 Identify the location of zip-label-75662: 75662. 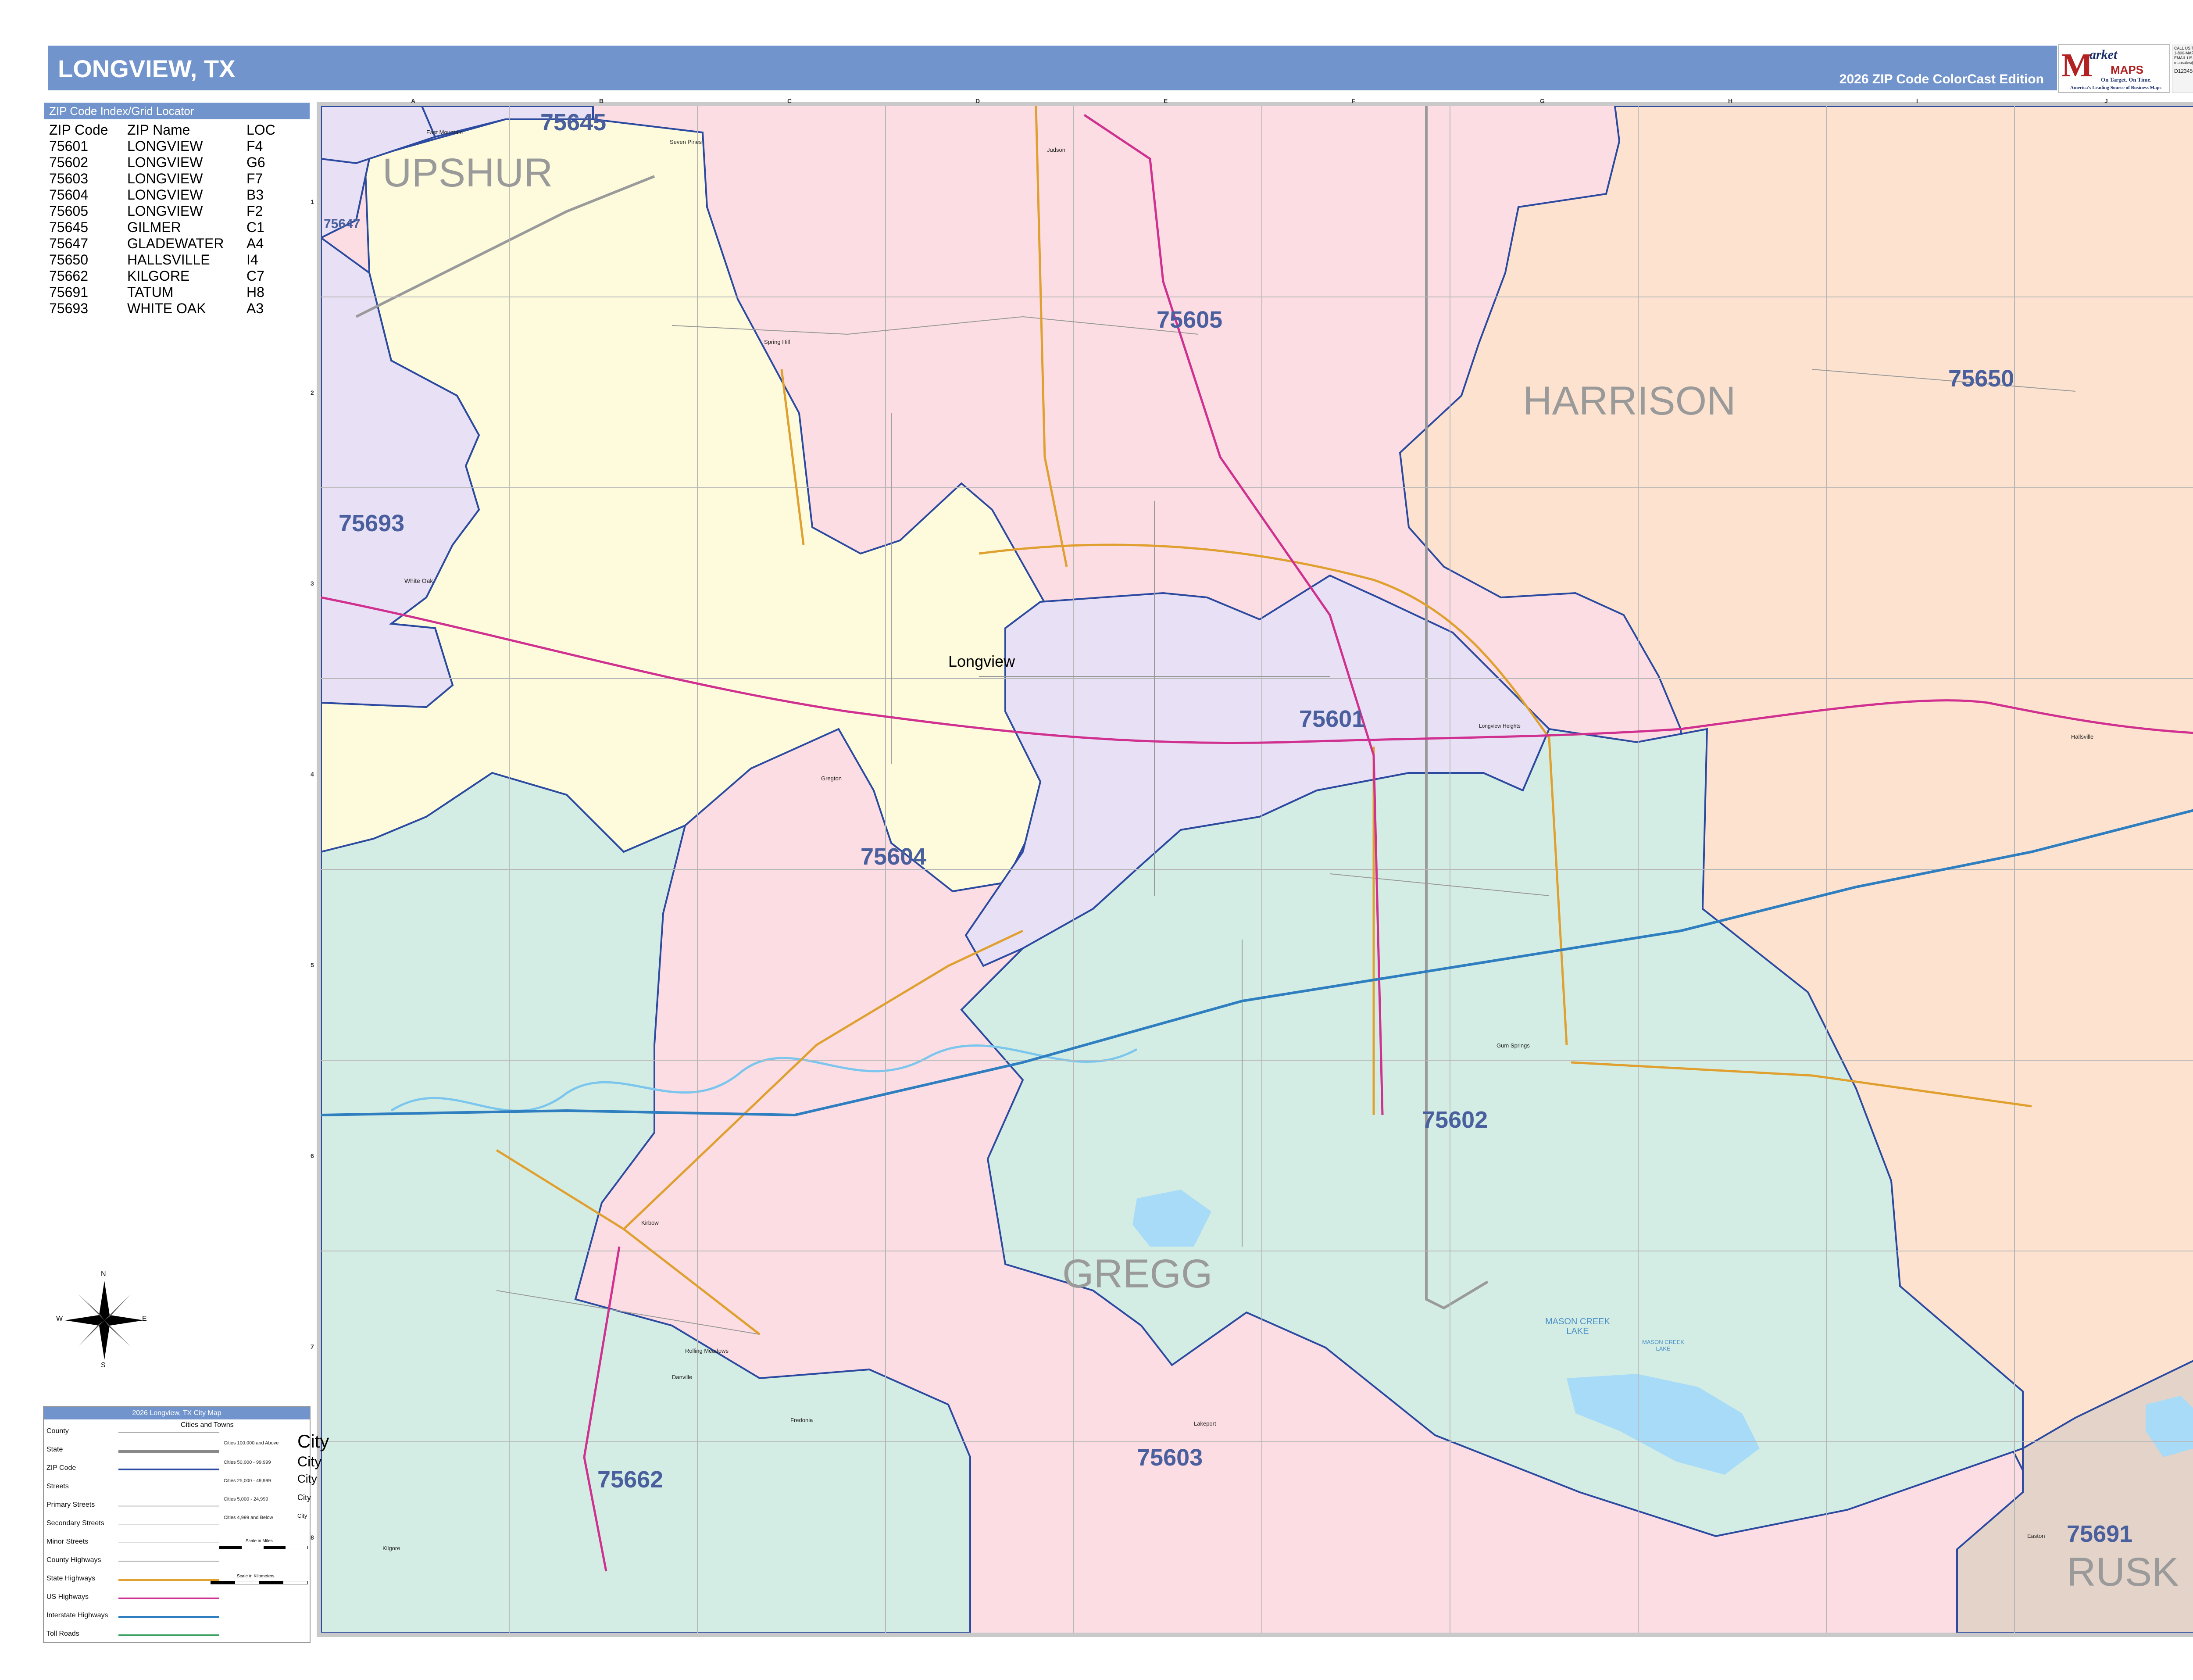
(630, 1479).